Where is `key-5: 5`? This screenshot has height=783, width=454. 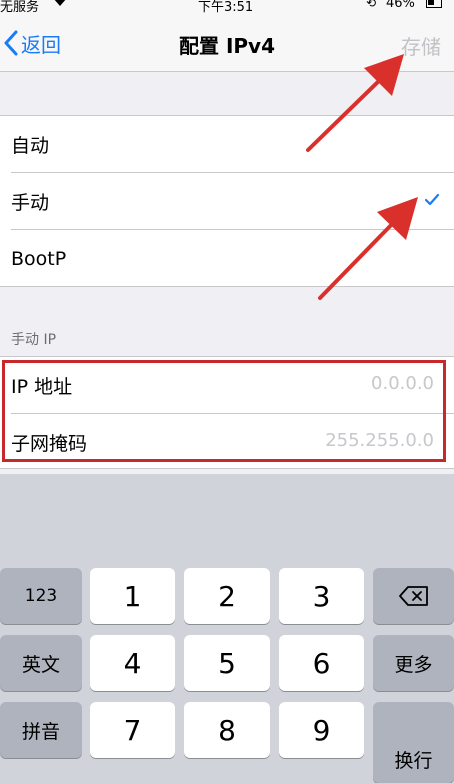 key-5: 5 is located at coordinates (227, 663).